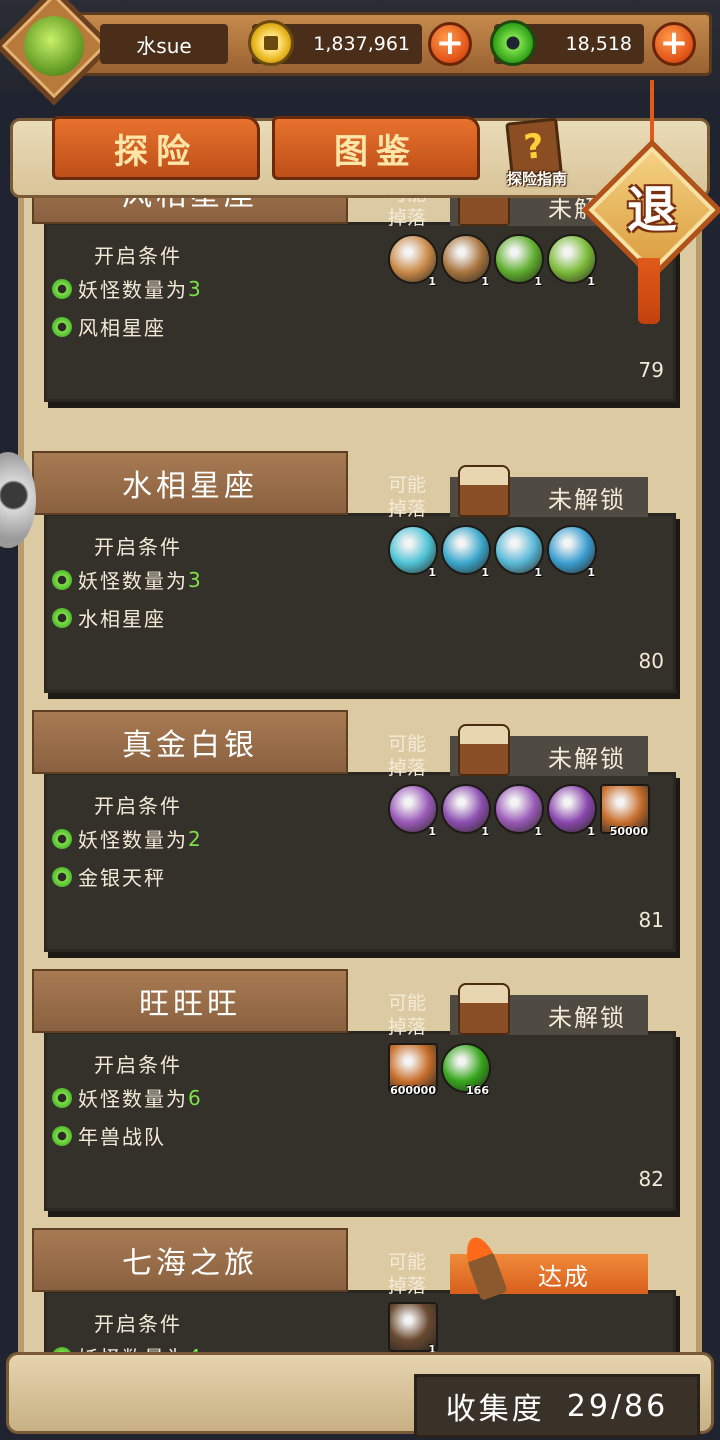 The width and height of the screenshot is (720, 1440). Describe the element at coordinates (195, 1097) in the screenshot. I see `condition-number: 6` at that location.